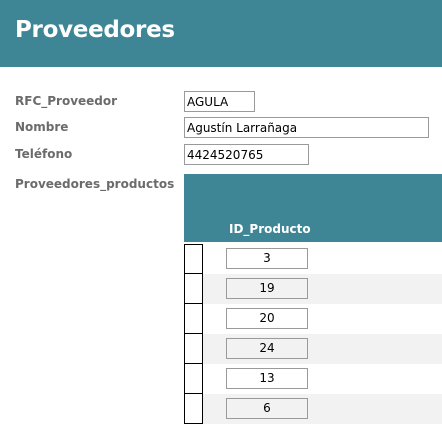 The height and width of the screenshot is (425, 442). I want to click on nombre-field: Agustín Larrañaga, so click(306, 127).